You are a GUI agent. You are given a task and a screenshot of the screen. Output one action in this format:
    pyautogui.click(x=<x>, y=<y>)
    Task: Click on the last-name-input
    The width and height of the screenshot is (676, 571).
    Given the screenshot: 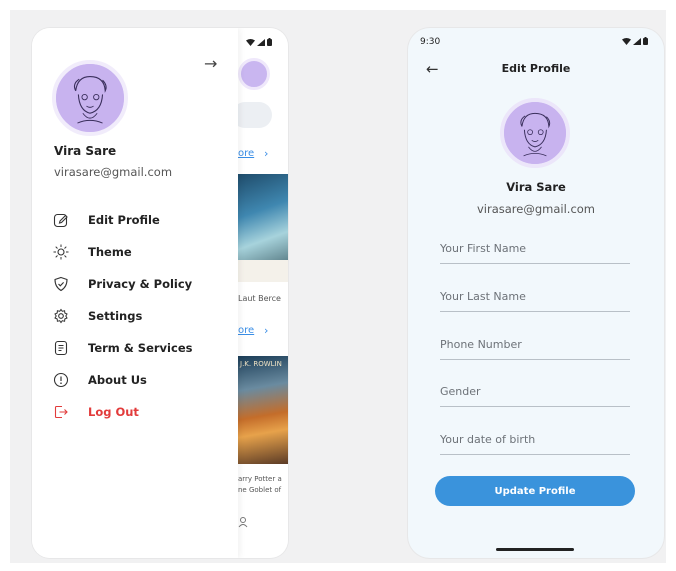 What is the action you would take?
    pyautogui.click(x=535, y=296)
    